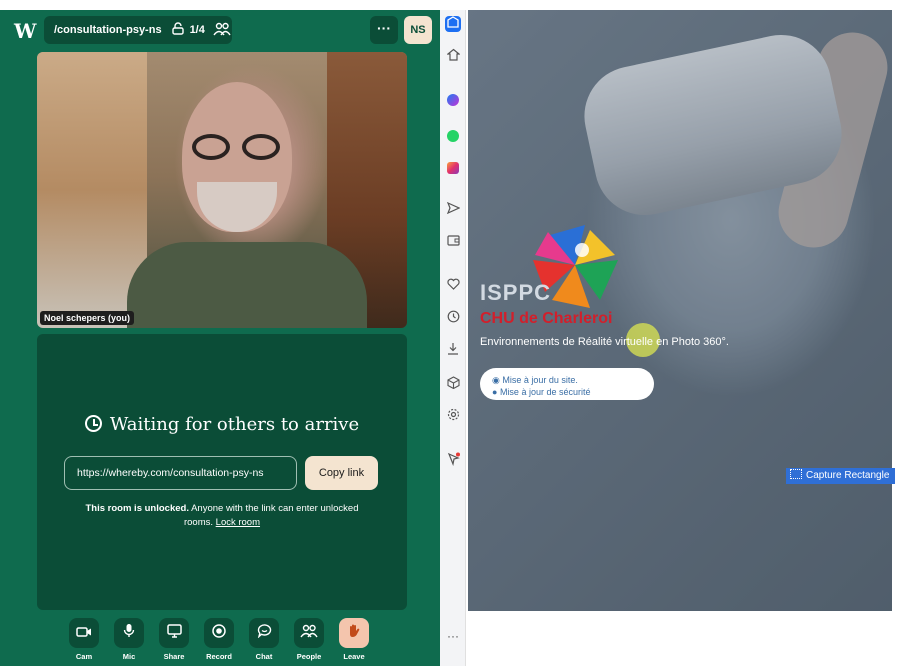 This screenshot has height=666, width=898. I want to click on chat-icon, so click(264, 633).